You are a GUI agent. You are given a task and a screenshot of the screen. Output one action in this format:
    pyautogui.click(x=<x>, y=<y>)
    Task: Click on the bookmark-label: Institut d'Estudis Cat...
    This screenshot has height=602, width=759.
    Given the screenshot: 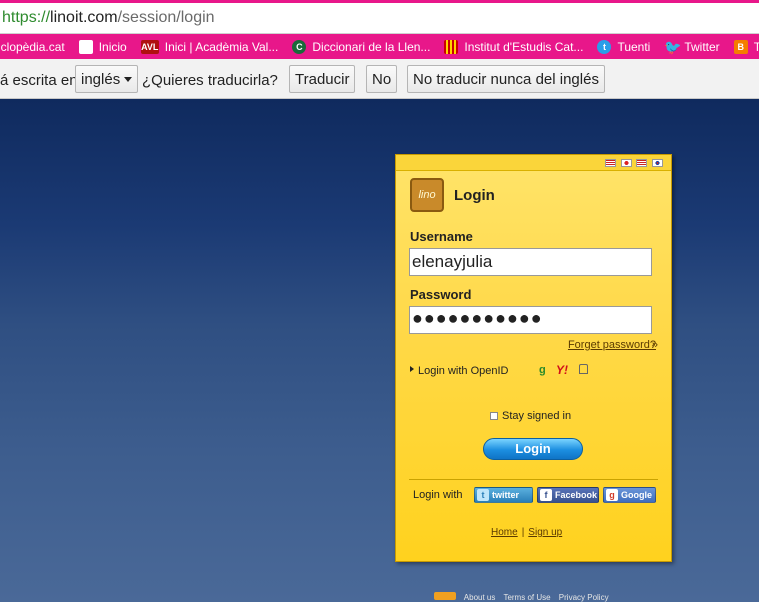 What is the action you would take?
    pyautogui.click(x=524, y=46)
    